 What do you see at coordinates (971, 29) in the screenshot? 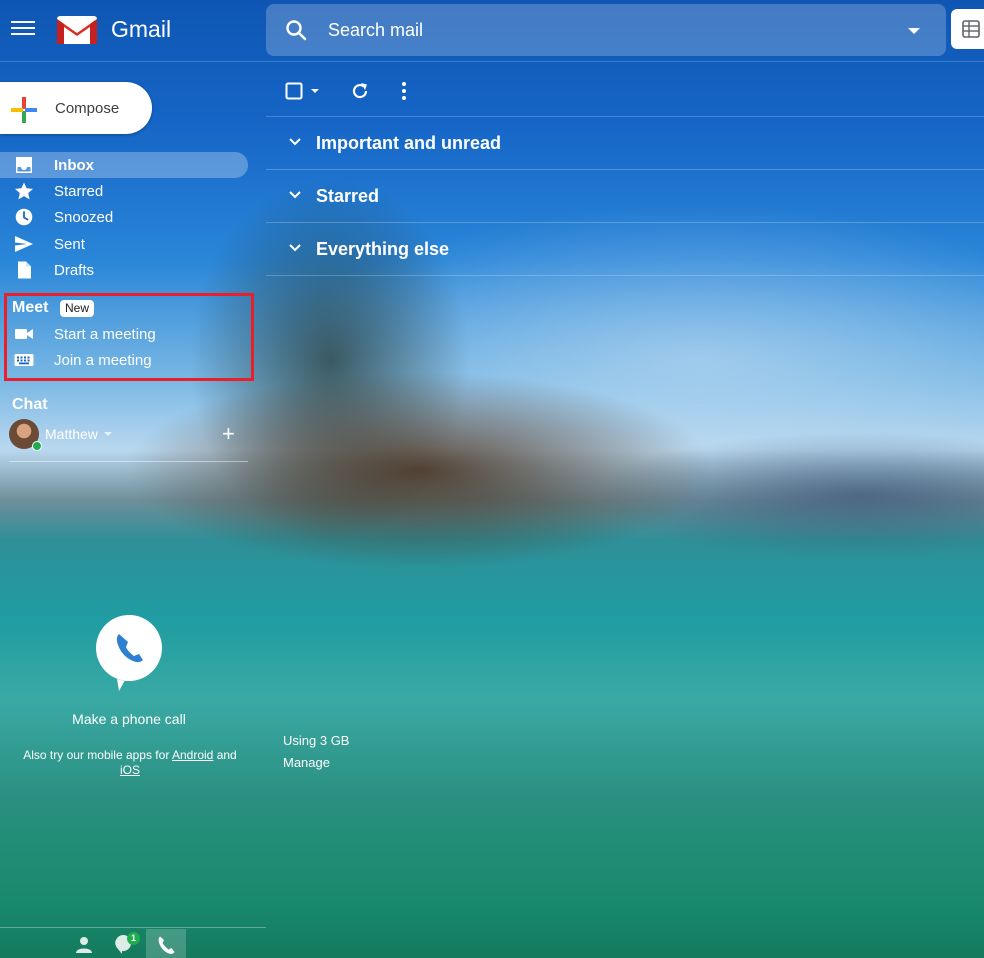
I see `spreadsheet-icon` at bounding box center [971, 29].